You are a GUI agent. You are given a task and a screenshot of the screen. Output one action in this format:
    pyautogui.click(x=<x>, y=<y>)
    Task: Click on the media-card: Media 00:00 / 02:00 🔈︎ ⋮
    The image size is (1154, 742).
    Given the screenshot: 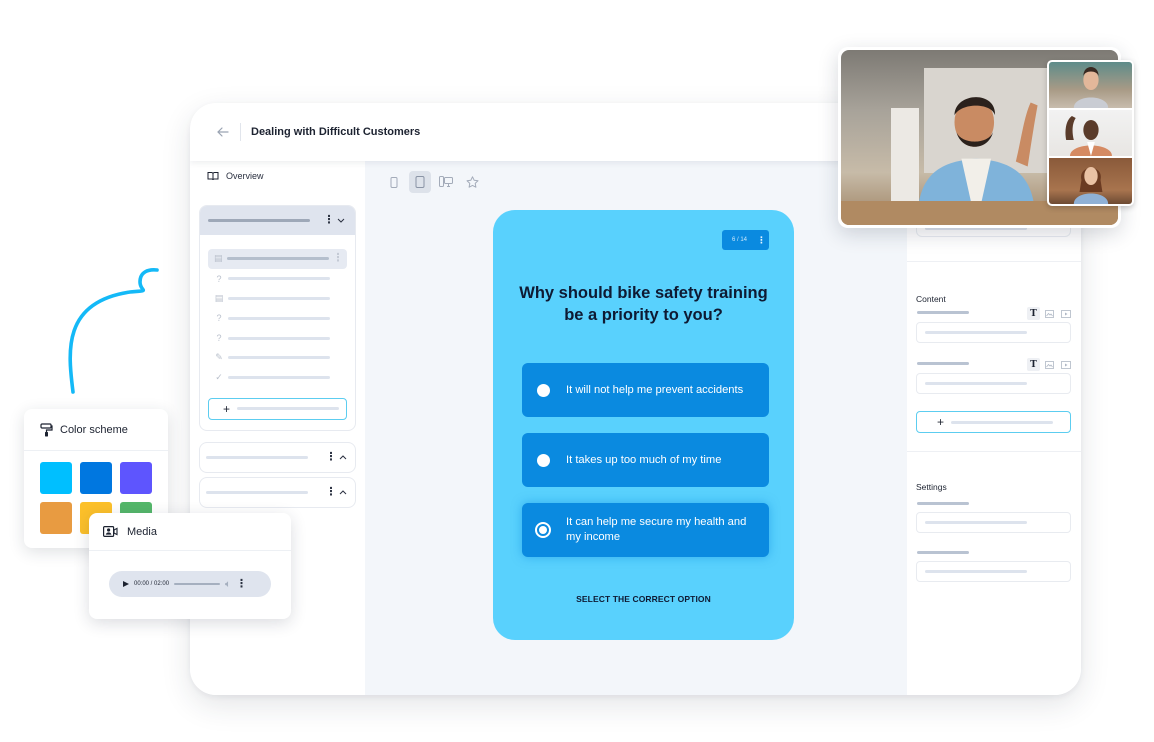 What is the action you would take?
    pyautogui.click(x=190, y=566)
    